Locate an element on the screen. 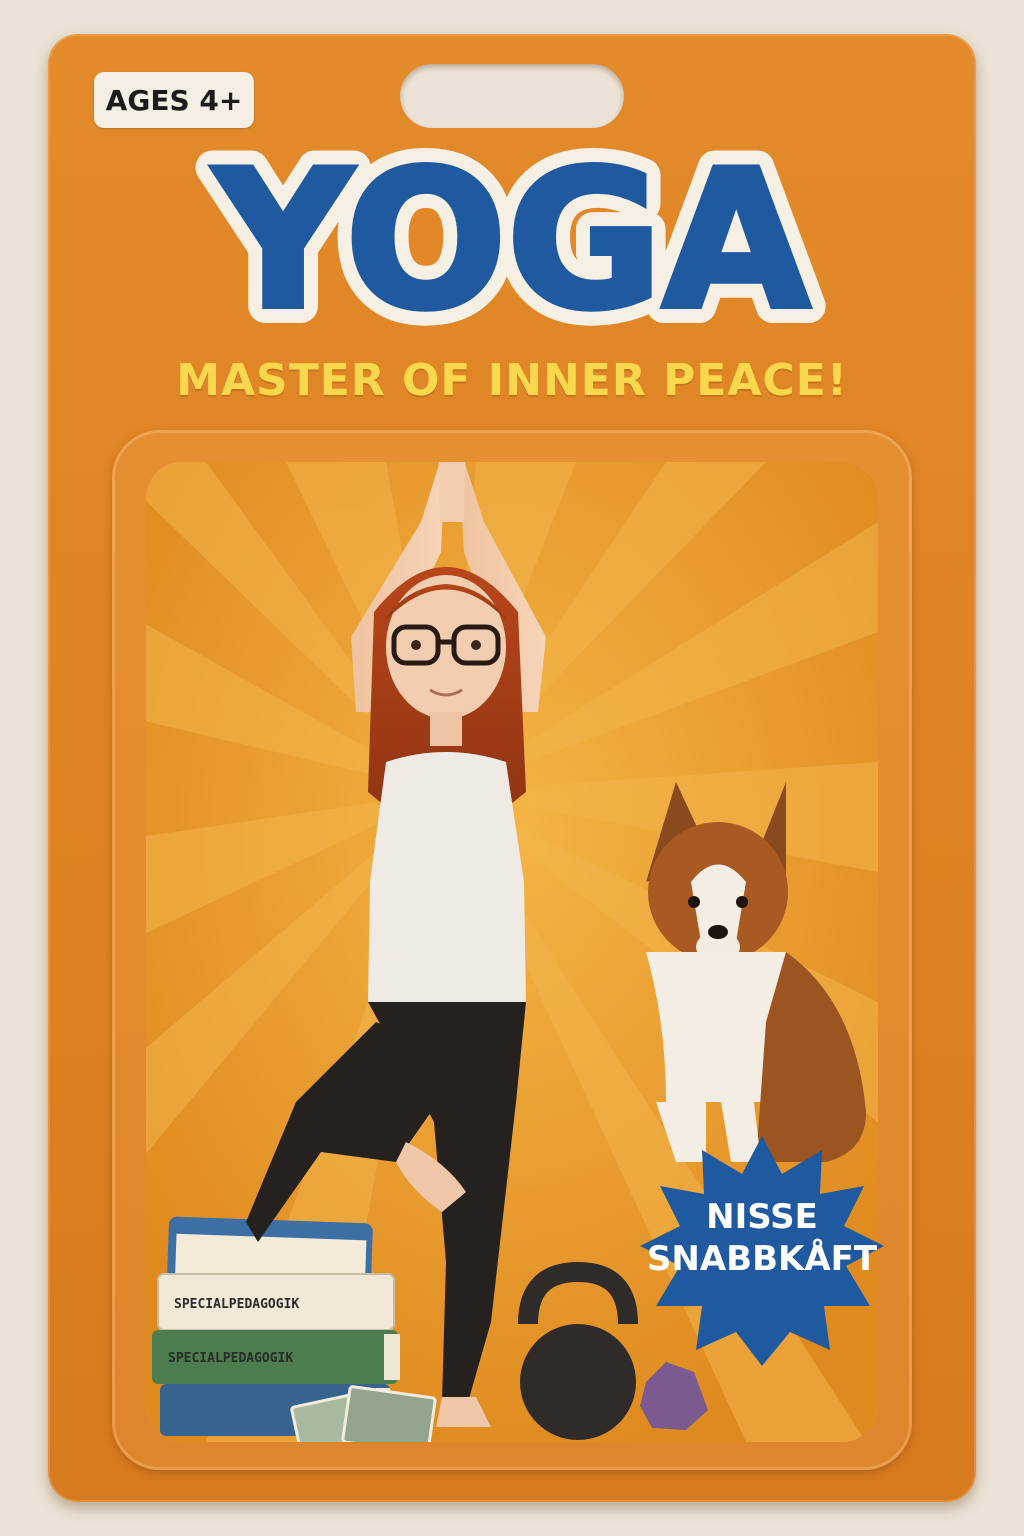 This screenshot has height=1536, width=1024. sticker-text: NISSE SNABBKÅFT is located at coordinates (762, 1238).